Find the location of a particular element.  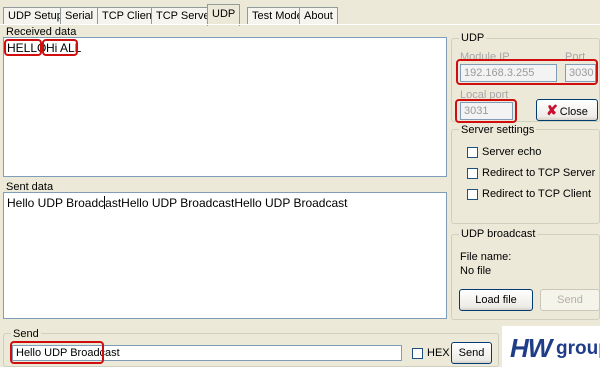

udp-group-title: UDP is located at coordinates (473, 38).